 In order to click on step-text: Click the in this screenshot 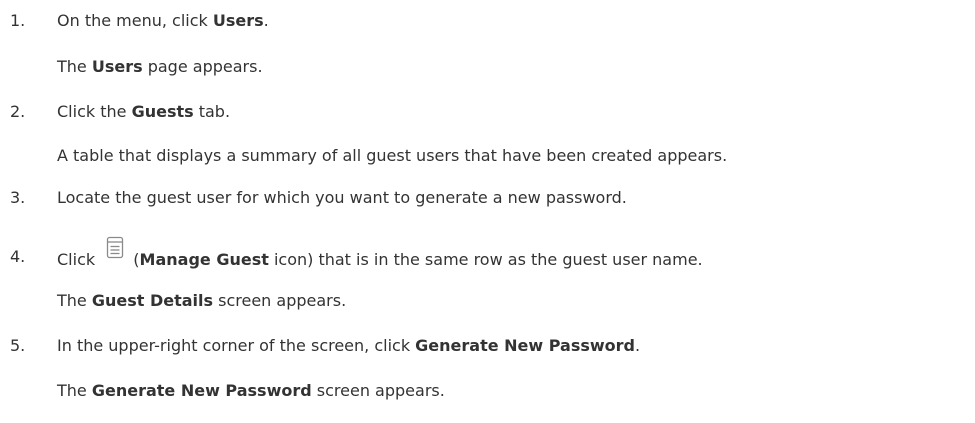, I will do `click(94, 111)`.